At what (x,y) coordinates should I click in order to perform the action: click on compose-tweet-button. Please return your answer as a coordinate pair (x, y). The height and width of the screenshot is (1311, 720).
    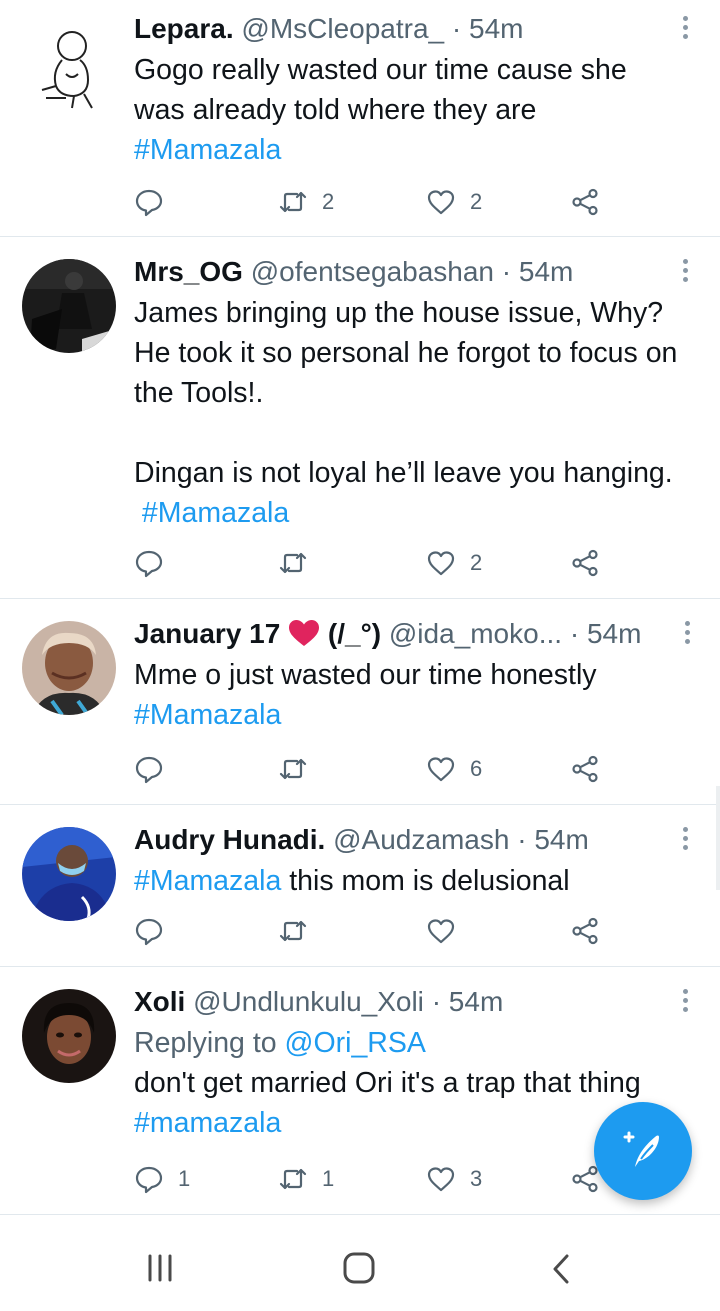
    Looking at the image, I should click on (643, 1151).